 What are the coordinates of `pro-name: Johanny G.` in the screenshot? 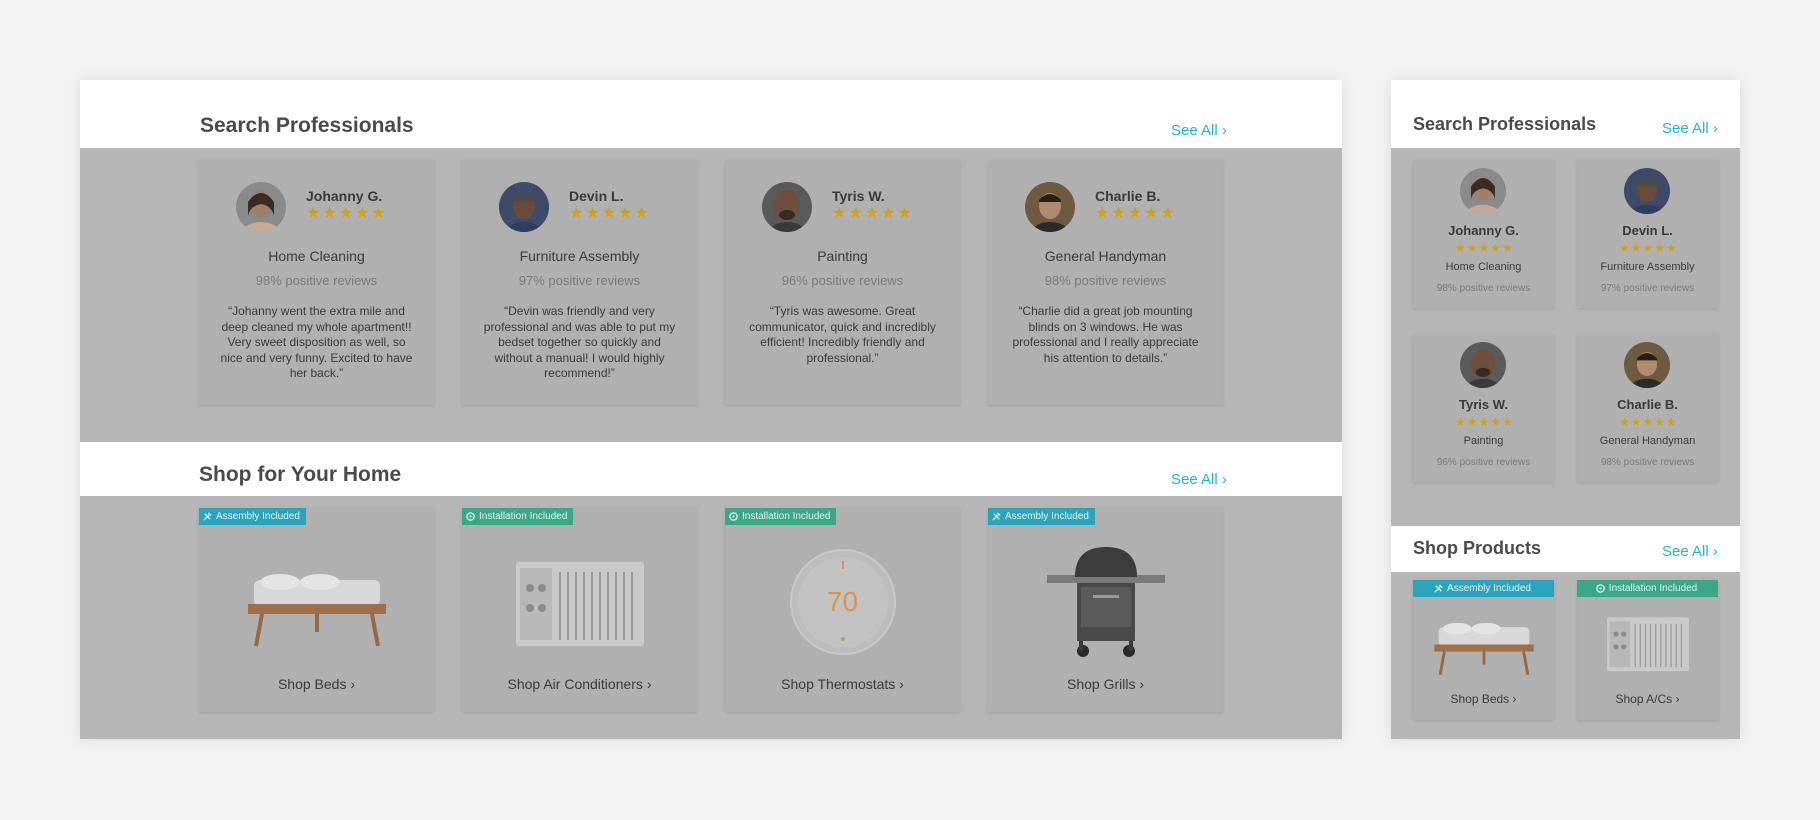 It's located at (344, 196).